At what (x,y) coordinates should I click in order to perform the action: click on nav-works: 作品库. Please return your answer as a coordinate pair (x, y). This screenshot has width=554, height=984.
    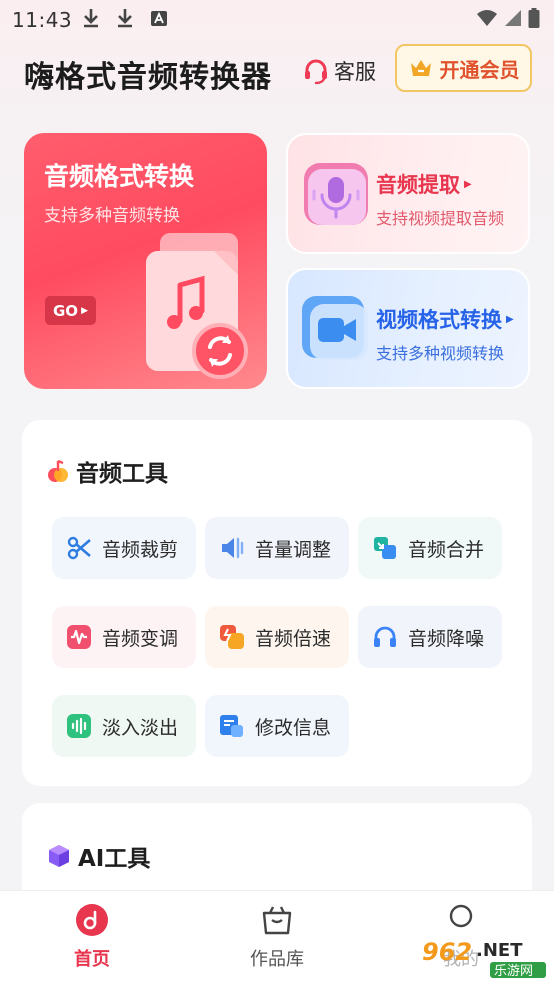
    Looking at the image, I should click on (277, 937).